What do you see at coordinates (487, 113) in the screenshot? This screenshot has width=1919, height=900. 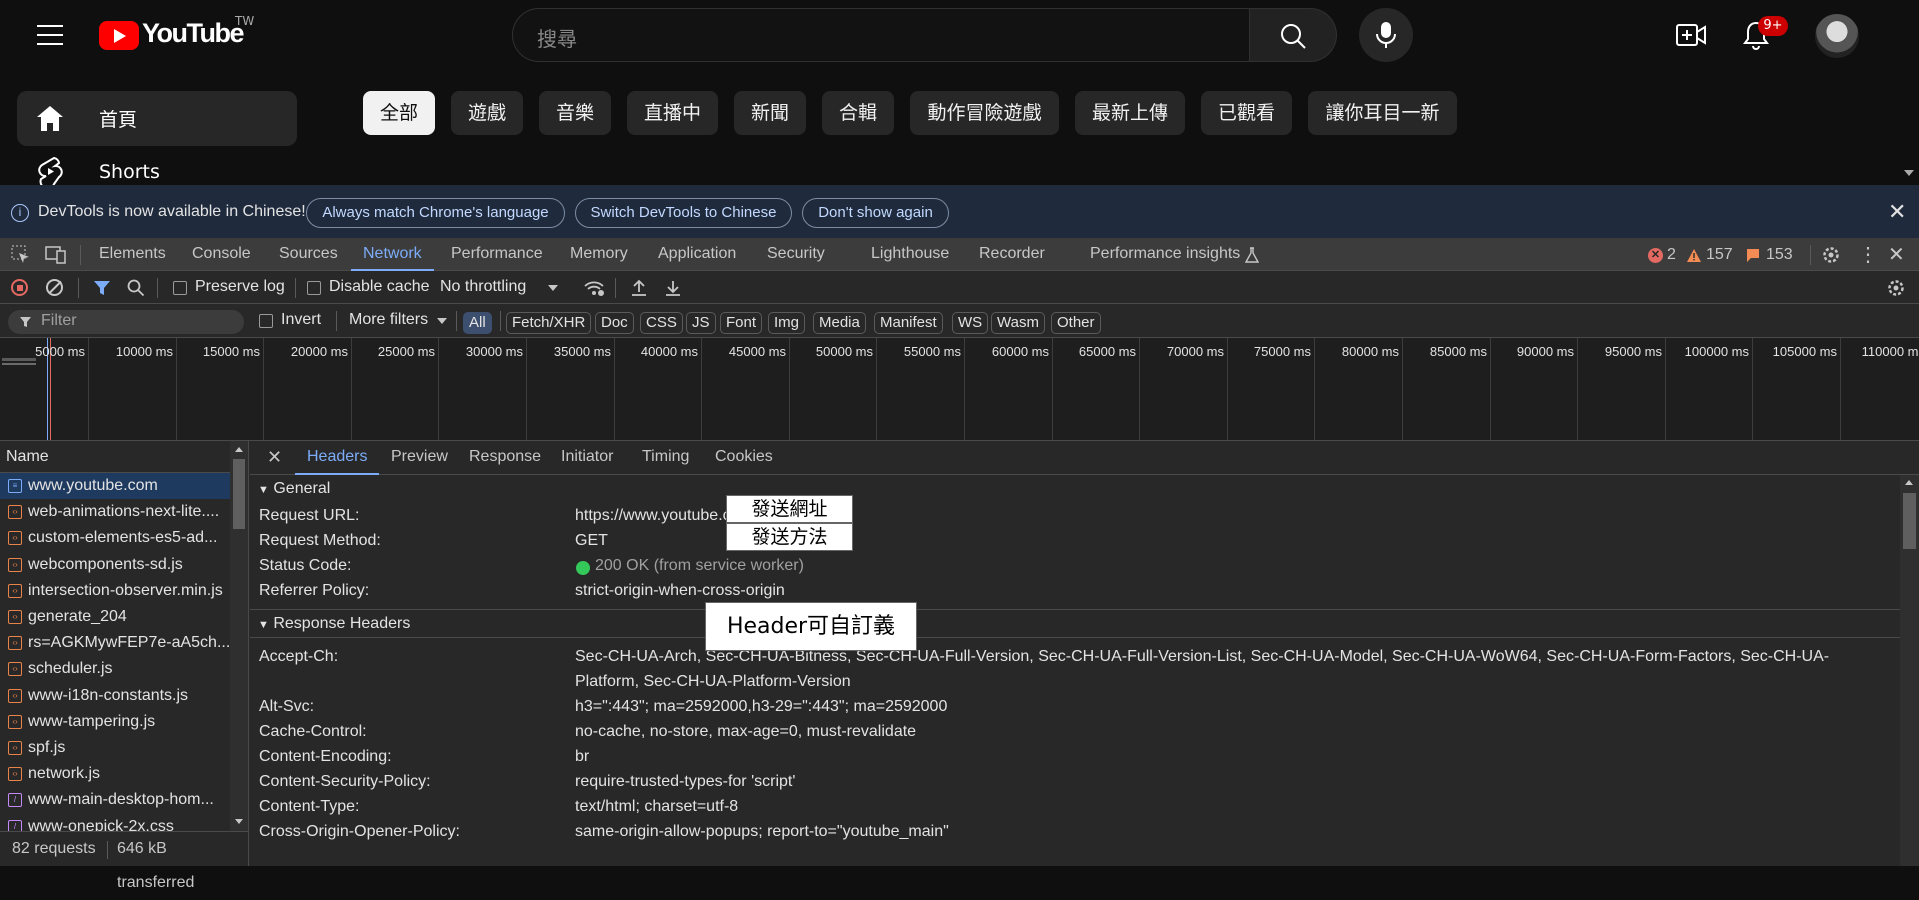 I see `chip: 遊戲` at bounding box center [487, 113].